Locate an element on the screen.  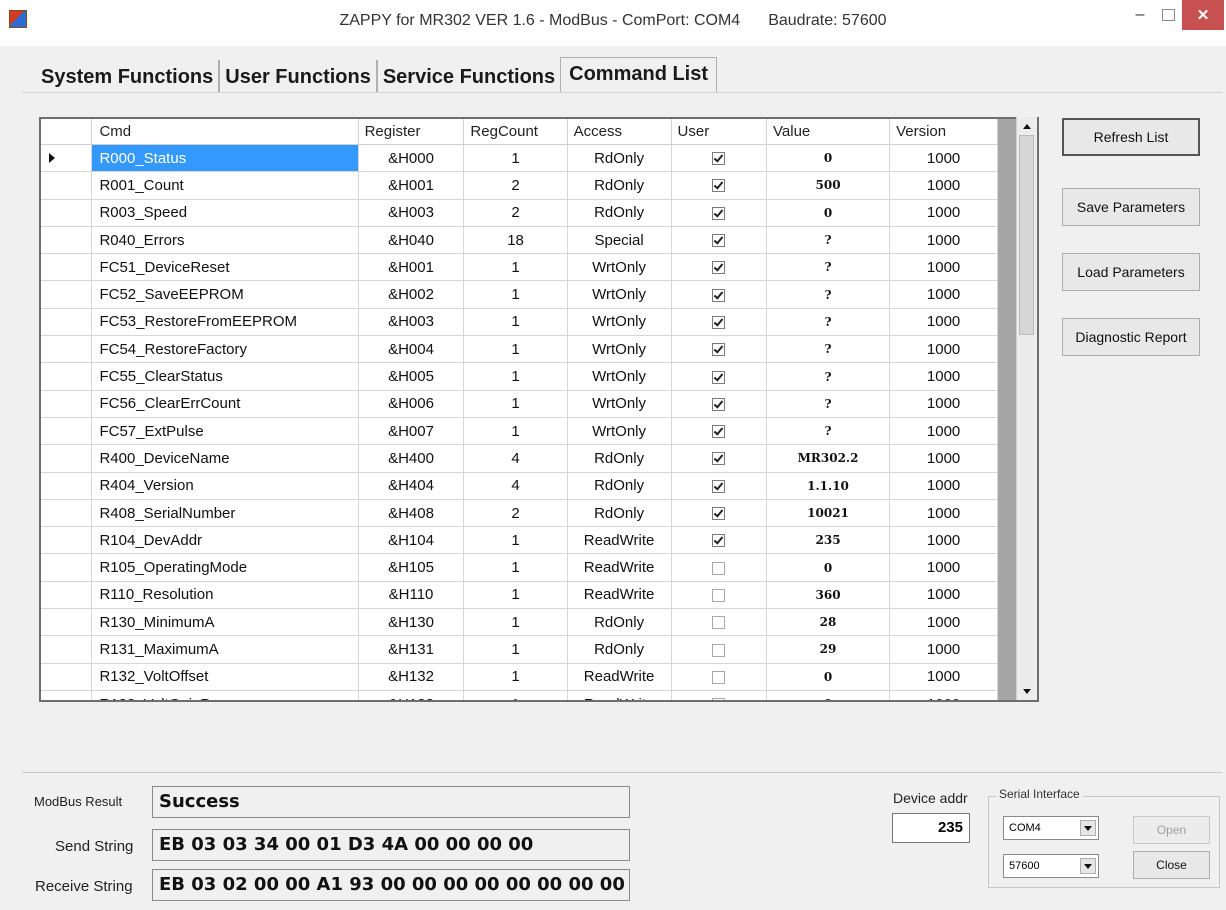
scroll-down-button is located at coordinates (1027, 691).